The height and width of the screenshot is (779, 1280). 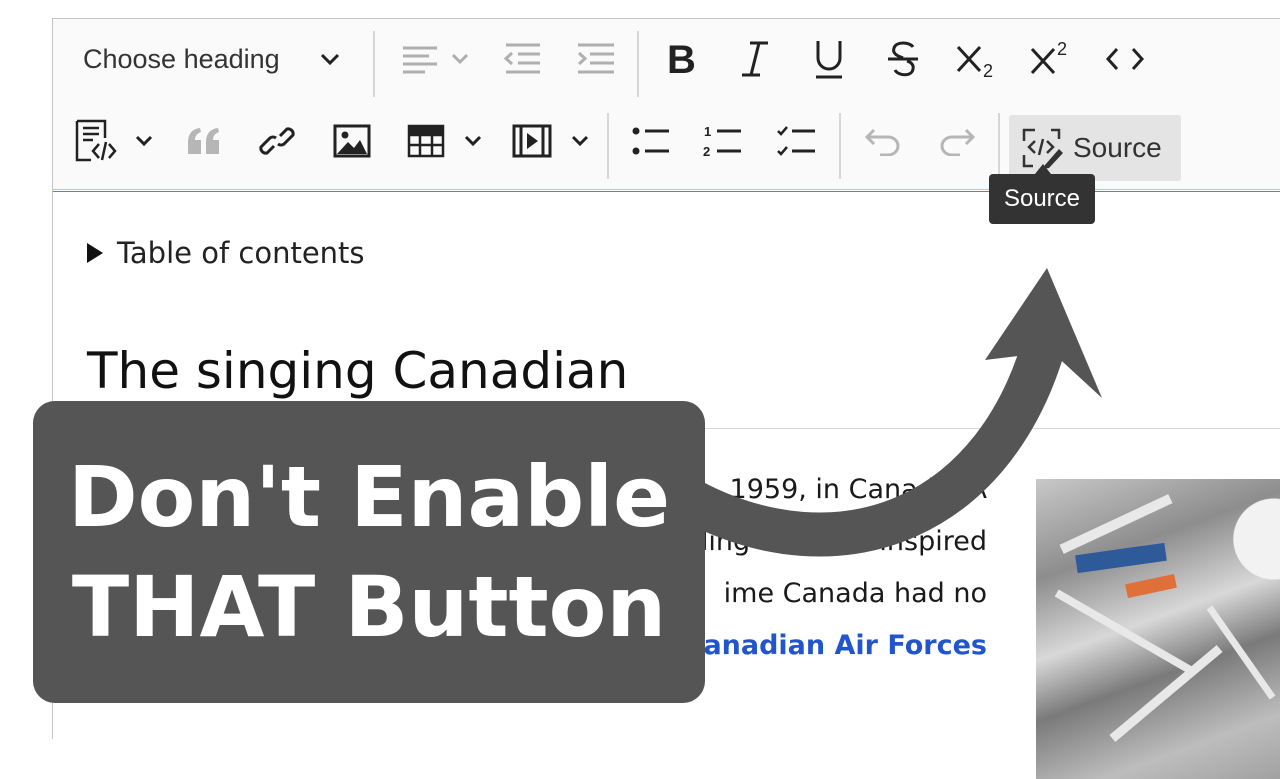 I want to click on image-icon, so click(x=352, y=141).